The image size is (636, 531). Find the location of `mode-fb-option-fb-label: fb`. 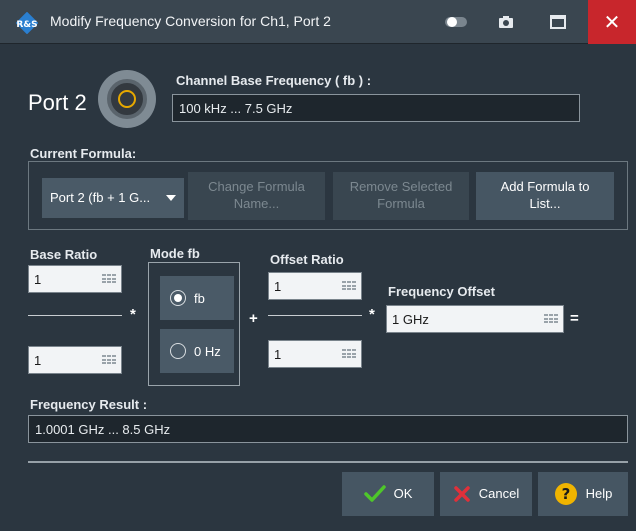

mode-fb-option-fb-label: fb is located at coordinates (199, 298).